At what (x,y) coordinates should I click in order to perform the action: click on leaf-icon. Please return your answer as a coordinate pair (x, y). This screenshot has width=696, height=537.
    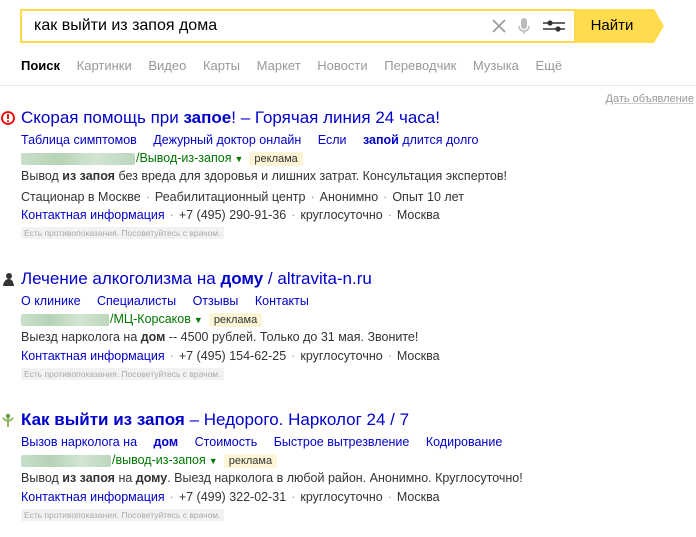
    Looking at the image, I should click on (8, 420).